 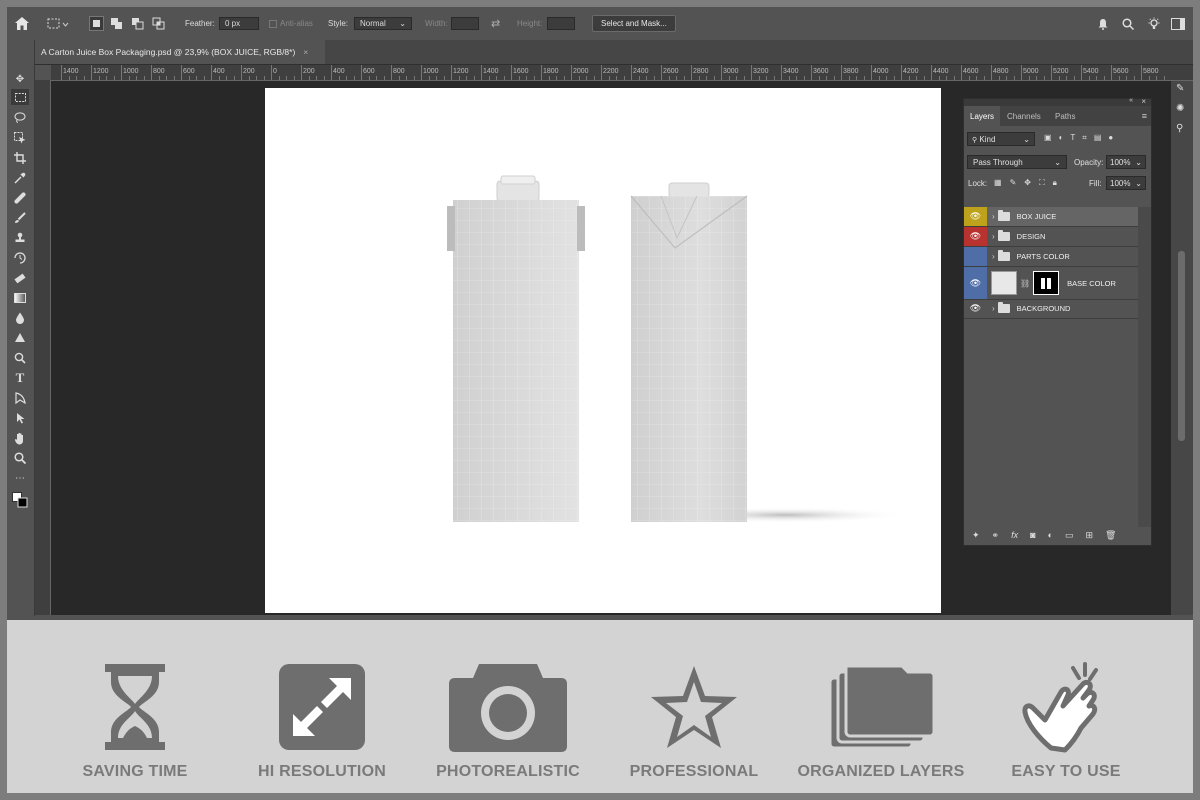 What do you see at coordinates (20, 358) in the screenshot?
I see `pen-tool-icon` at bounding box center [20, 358].